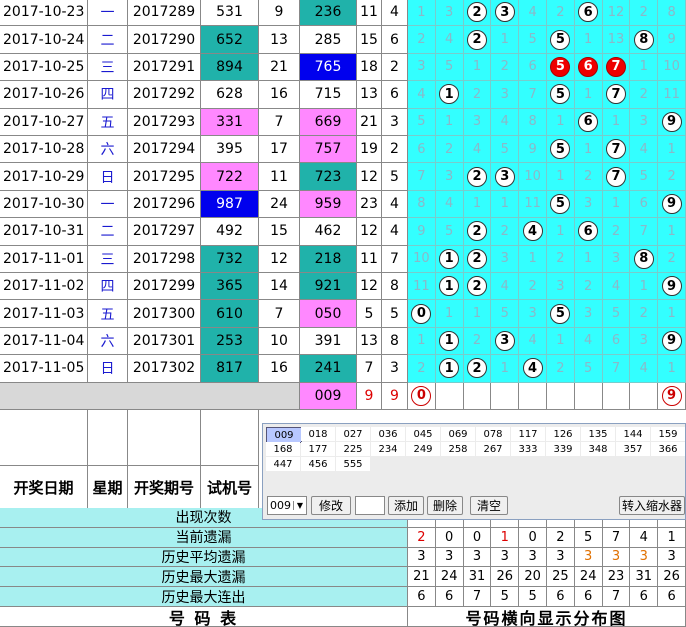  I want to click on shrink-button: 转入缩水器, so click(652, 505).